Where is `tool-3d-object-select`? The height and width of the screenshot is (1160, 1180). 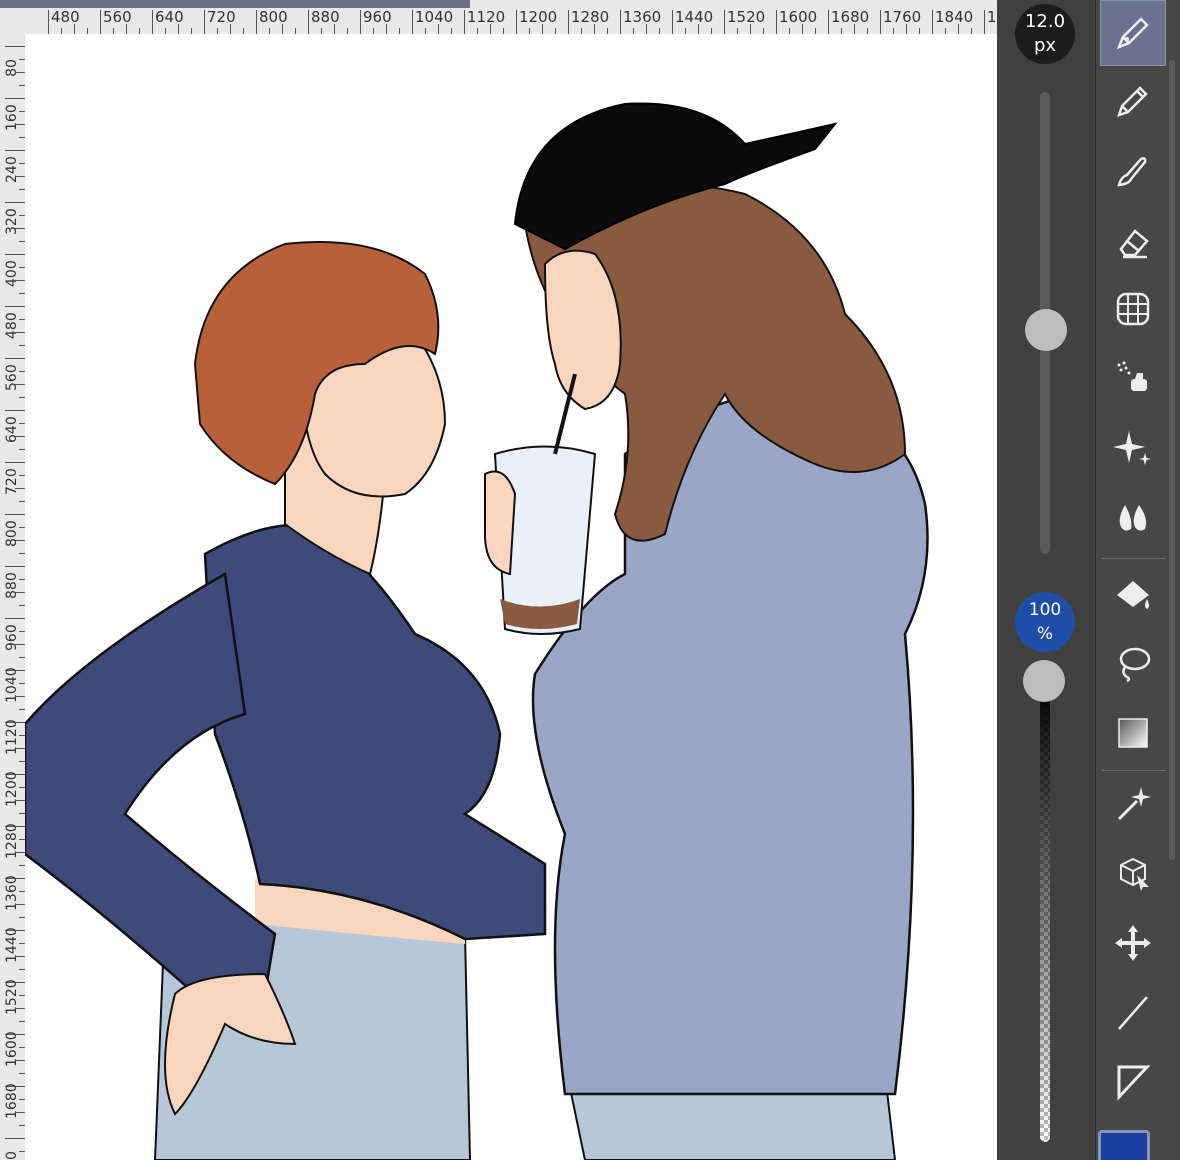
tool-3d-object-select is located at coordinates (1133, 873).